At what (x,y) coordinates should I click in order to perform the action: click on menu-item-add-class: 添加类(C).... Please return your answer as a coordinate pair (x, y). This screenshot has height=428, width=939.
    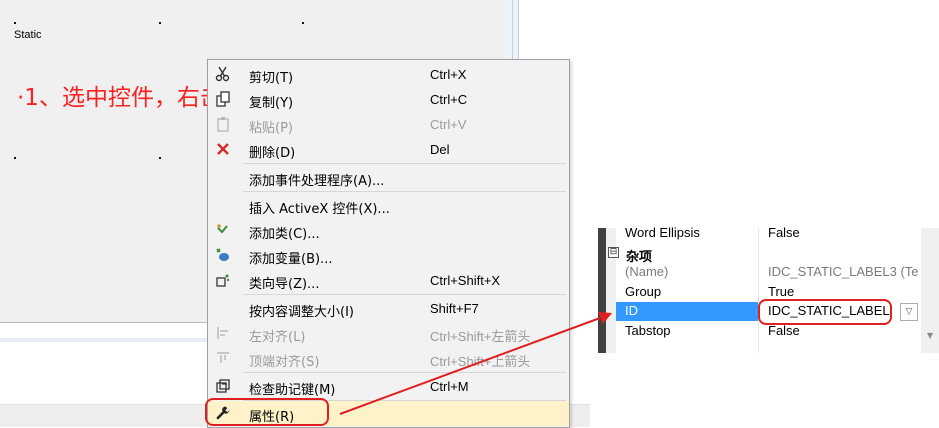
    Looking at the image, I should click on (388, 230).